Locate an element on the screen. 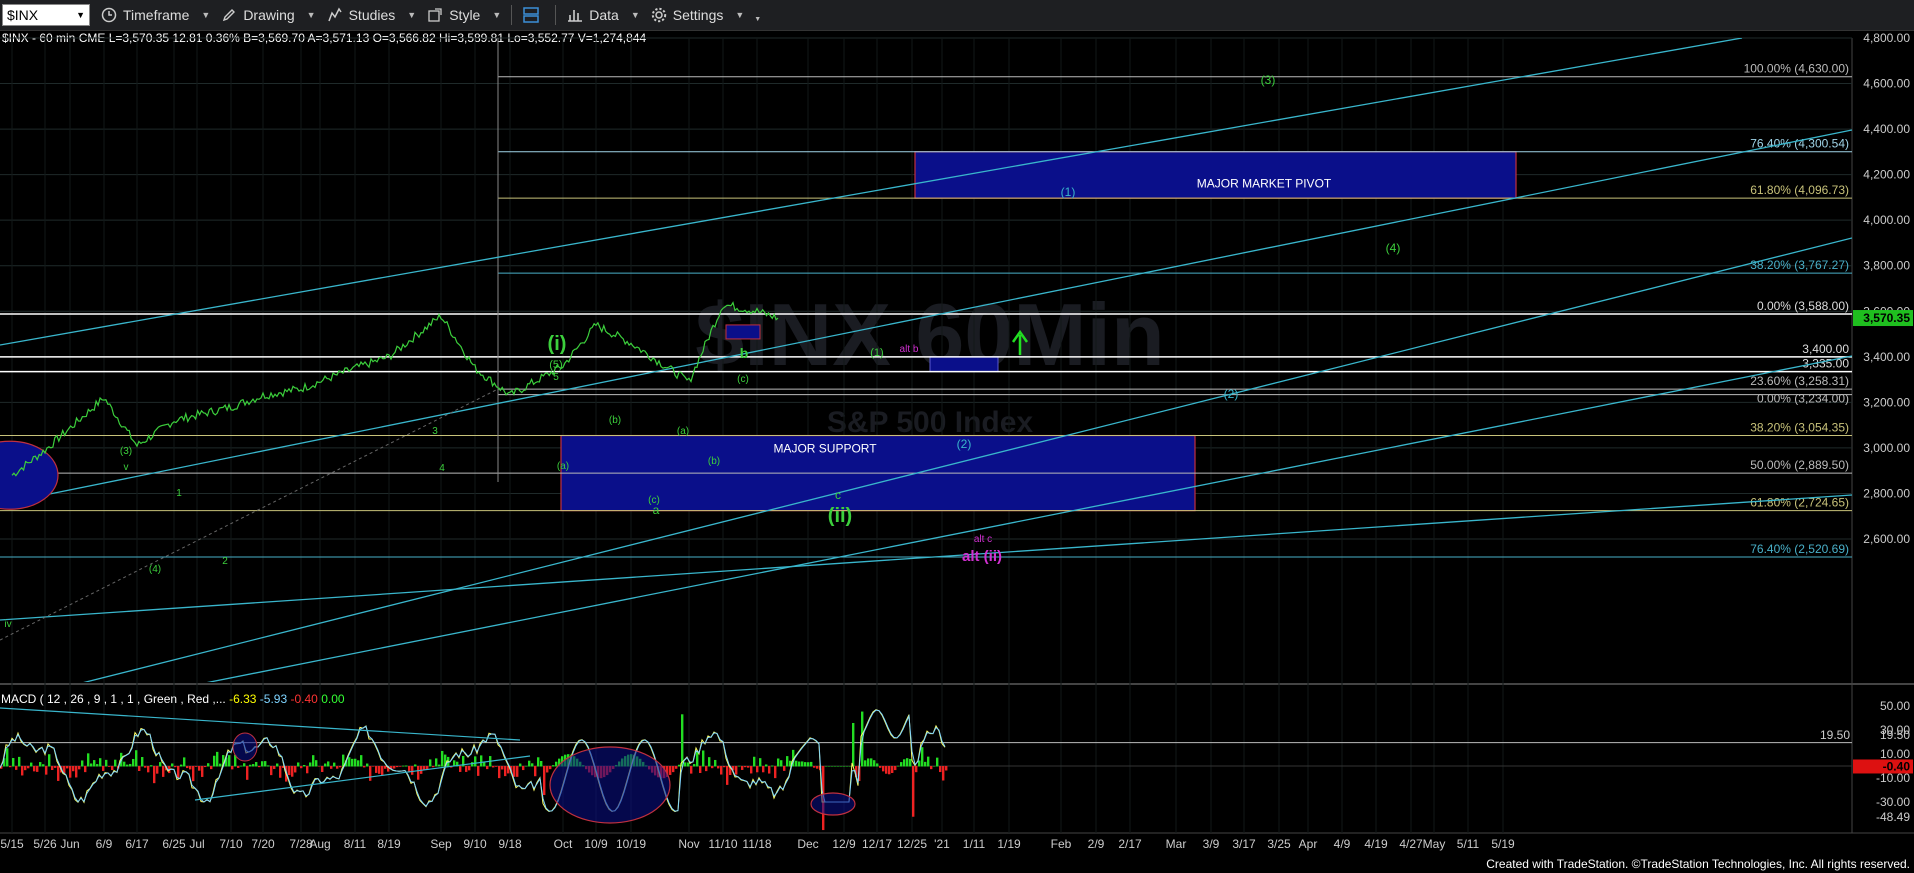  studies-label: Studies is located at coordinates (372, 15).